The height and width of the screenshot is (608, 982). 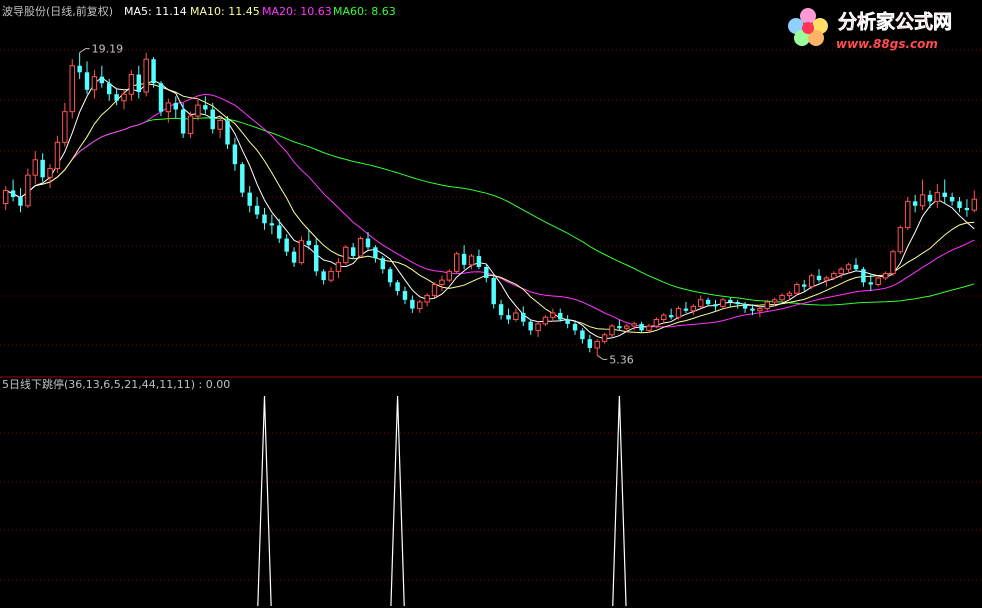 What do you see at coordinates (895, 21) in the screenshot?
I see `brand-name: 分析家公式网` at bounding box center [895, 21].